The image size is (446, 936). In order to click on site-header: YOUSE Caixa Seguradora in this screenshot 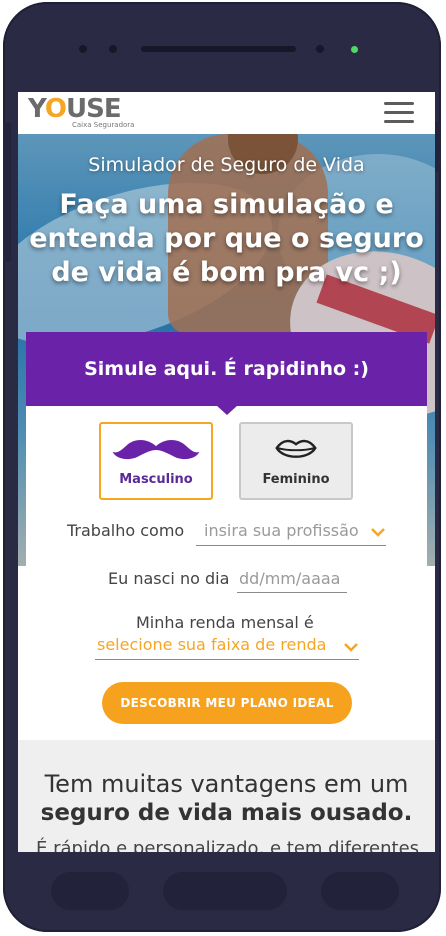, I will do `click(226, 113)`.